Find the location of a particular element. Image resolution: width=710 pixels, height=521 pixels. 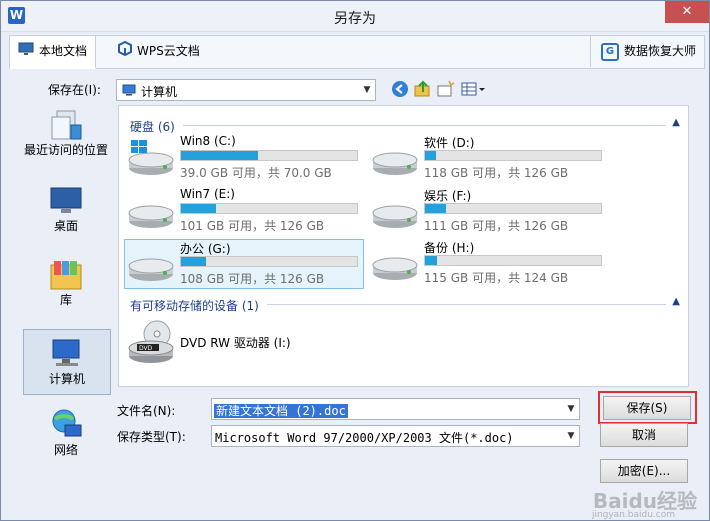

tab-local-documents: 本地文档 is located at coordinates (53, 52).